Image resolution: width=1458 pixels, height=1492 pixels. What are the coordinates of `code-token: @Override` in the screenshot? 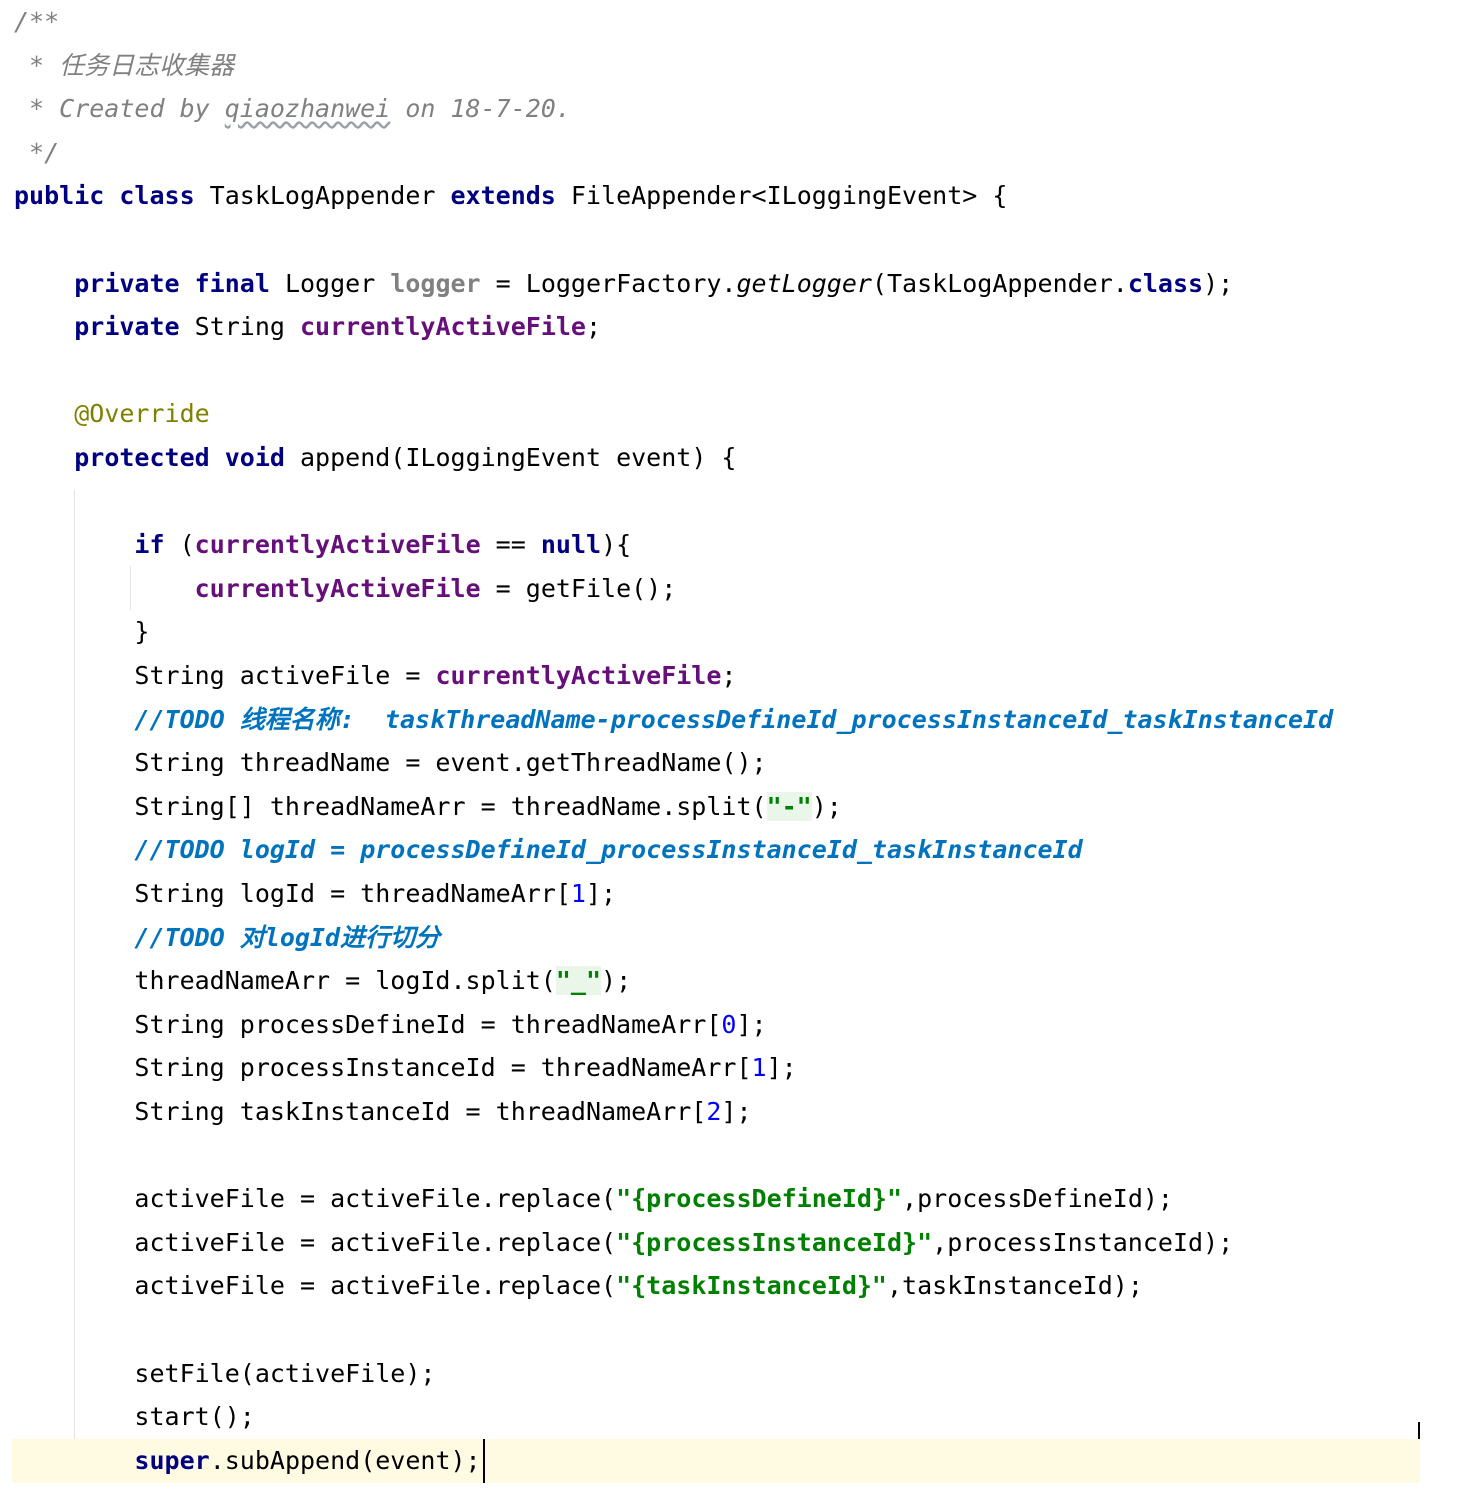 It's located at (142, 414).